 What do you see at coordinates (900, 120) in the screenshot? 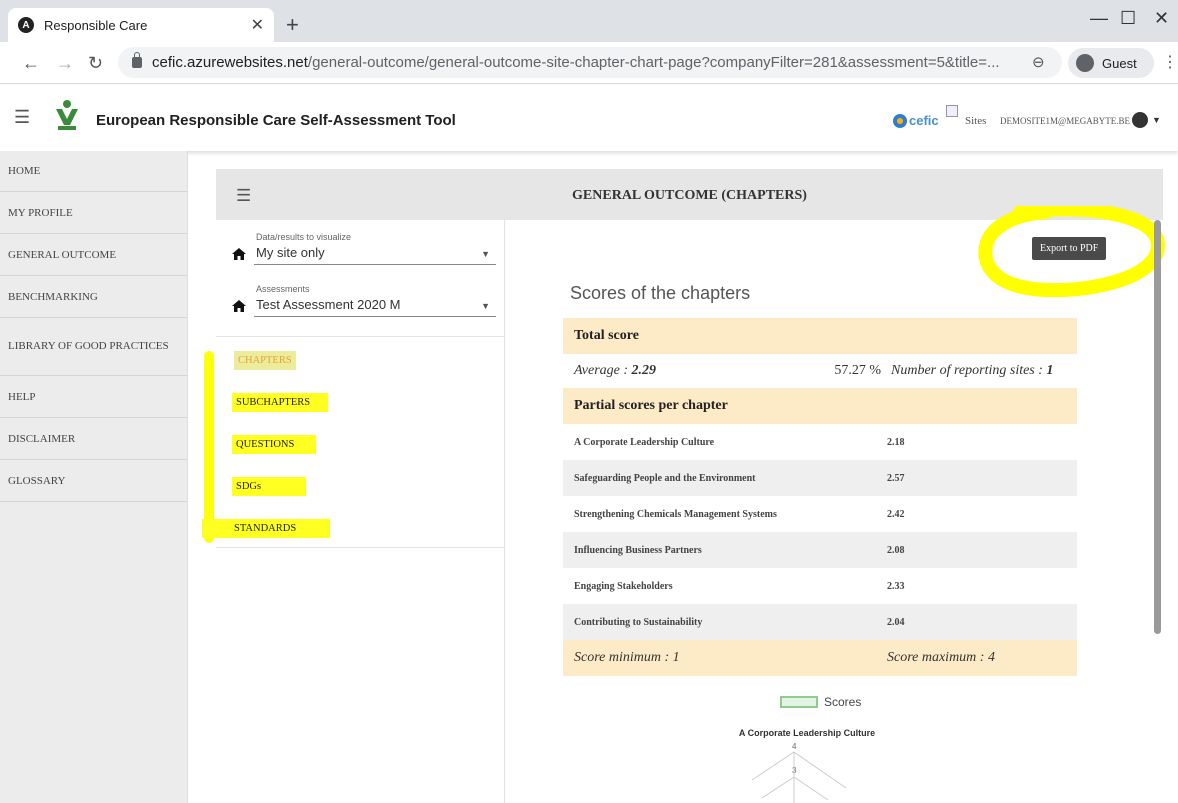
I see `cefic-flower-icon` at bounding box center [900, 120].